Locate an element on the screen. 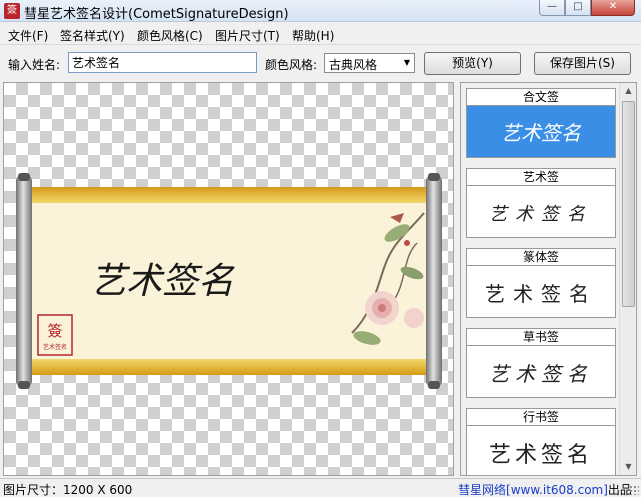 The height and width of the screenshot is (497, 641). style-title: 草书签 is located at coordinates (541, 337).